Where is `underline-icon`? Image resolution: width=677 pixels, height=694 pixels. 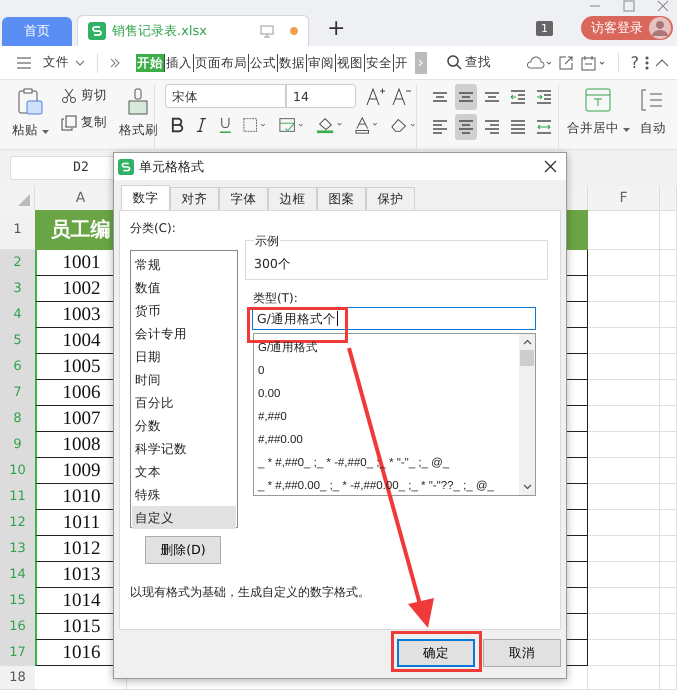
underline-icon is located at coordinates (225, 125).